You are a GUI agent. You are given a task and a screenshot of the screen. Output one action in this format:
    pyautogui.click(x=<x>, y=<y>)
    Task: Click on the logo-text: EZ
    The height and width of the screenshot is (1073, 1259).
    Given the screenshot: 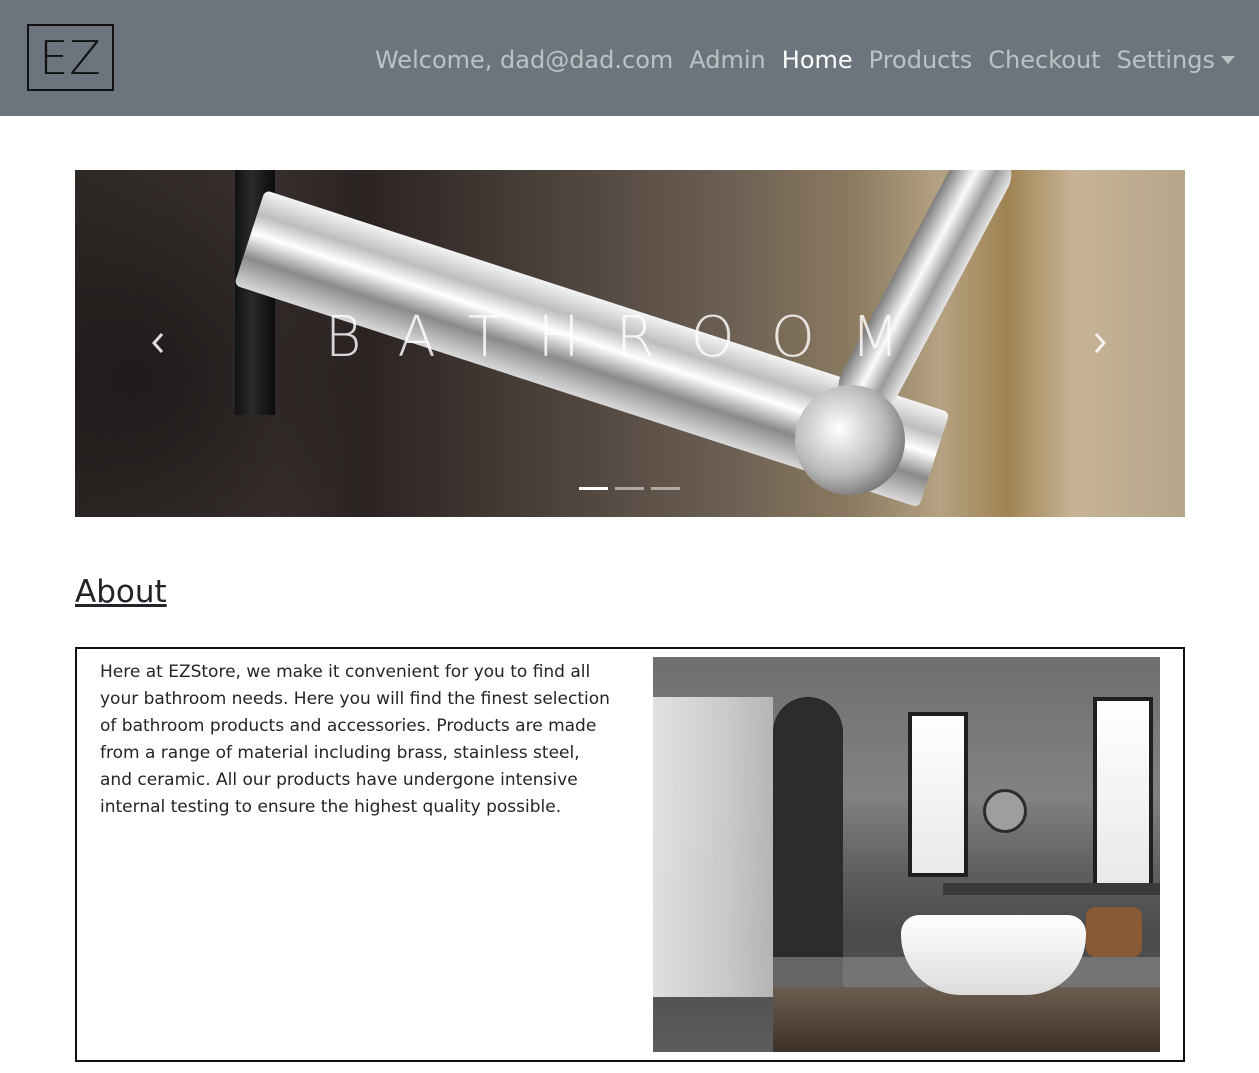 What is the action you would take?
    pyautogui.click(x=70, y=57)
    